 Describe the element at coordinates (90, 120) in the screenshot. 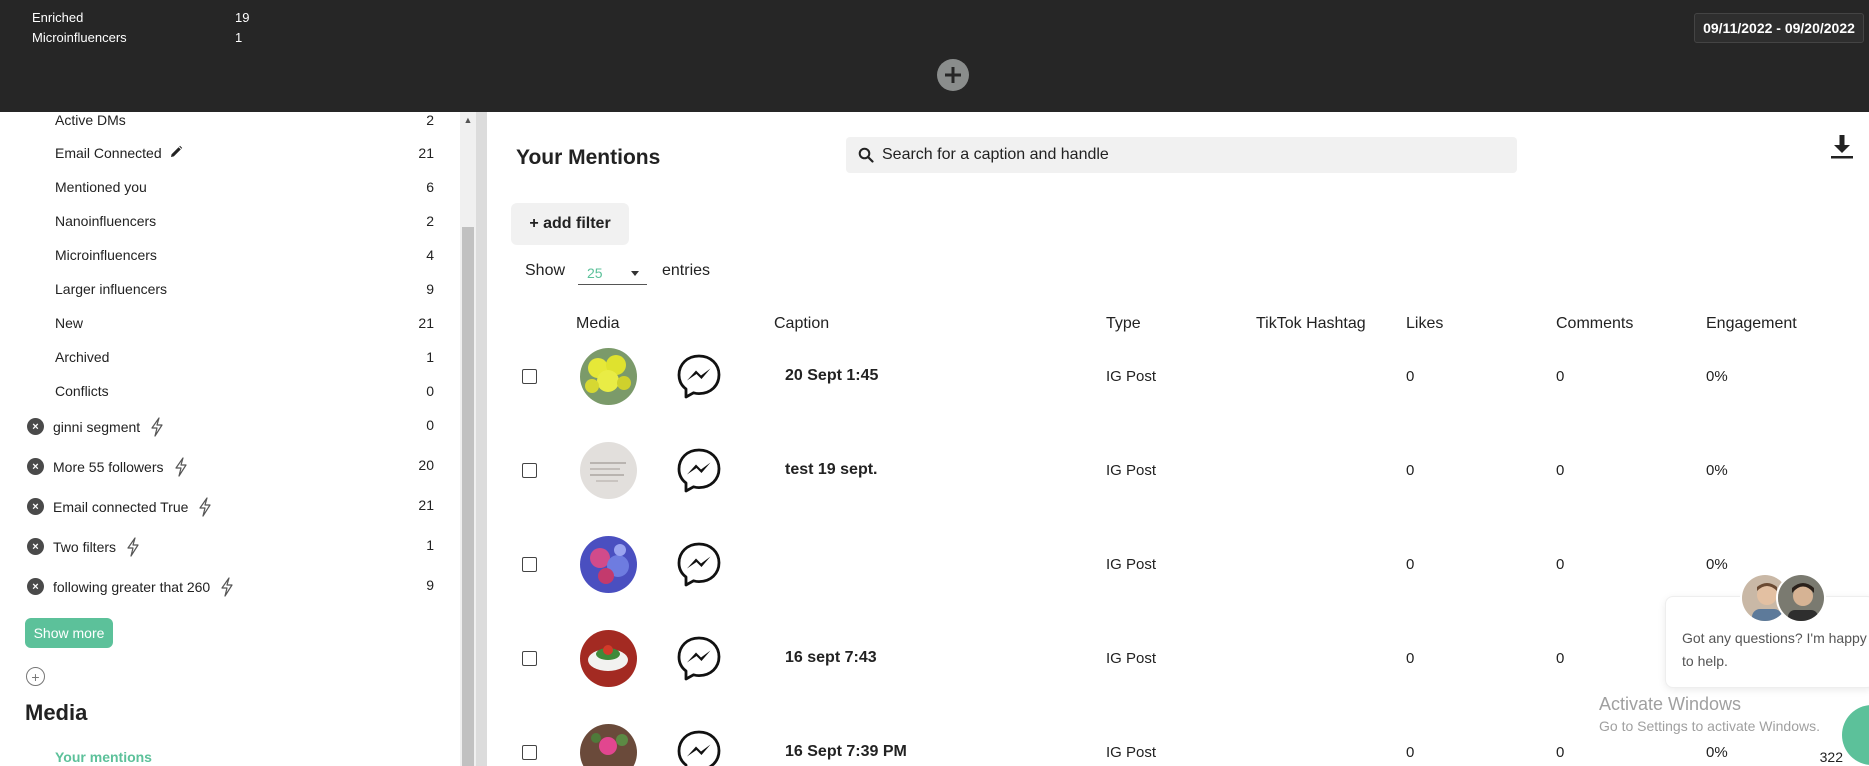

I see `sidebar-item-label: Active DMs` at that location.